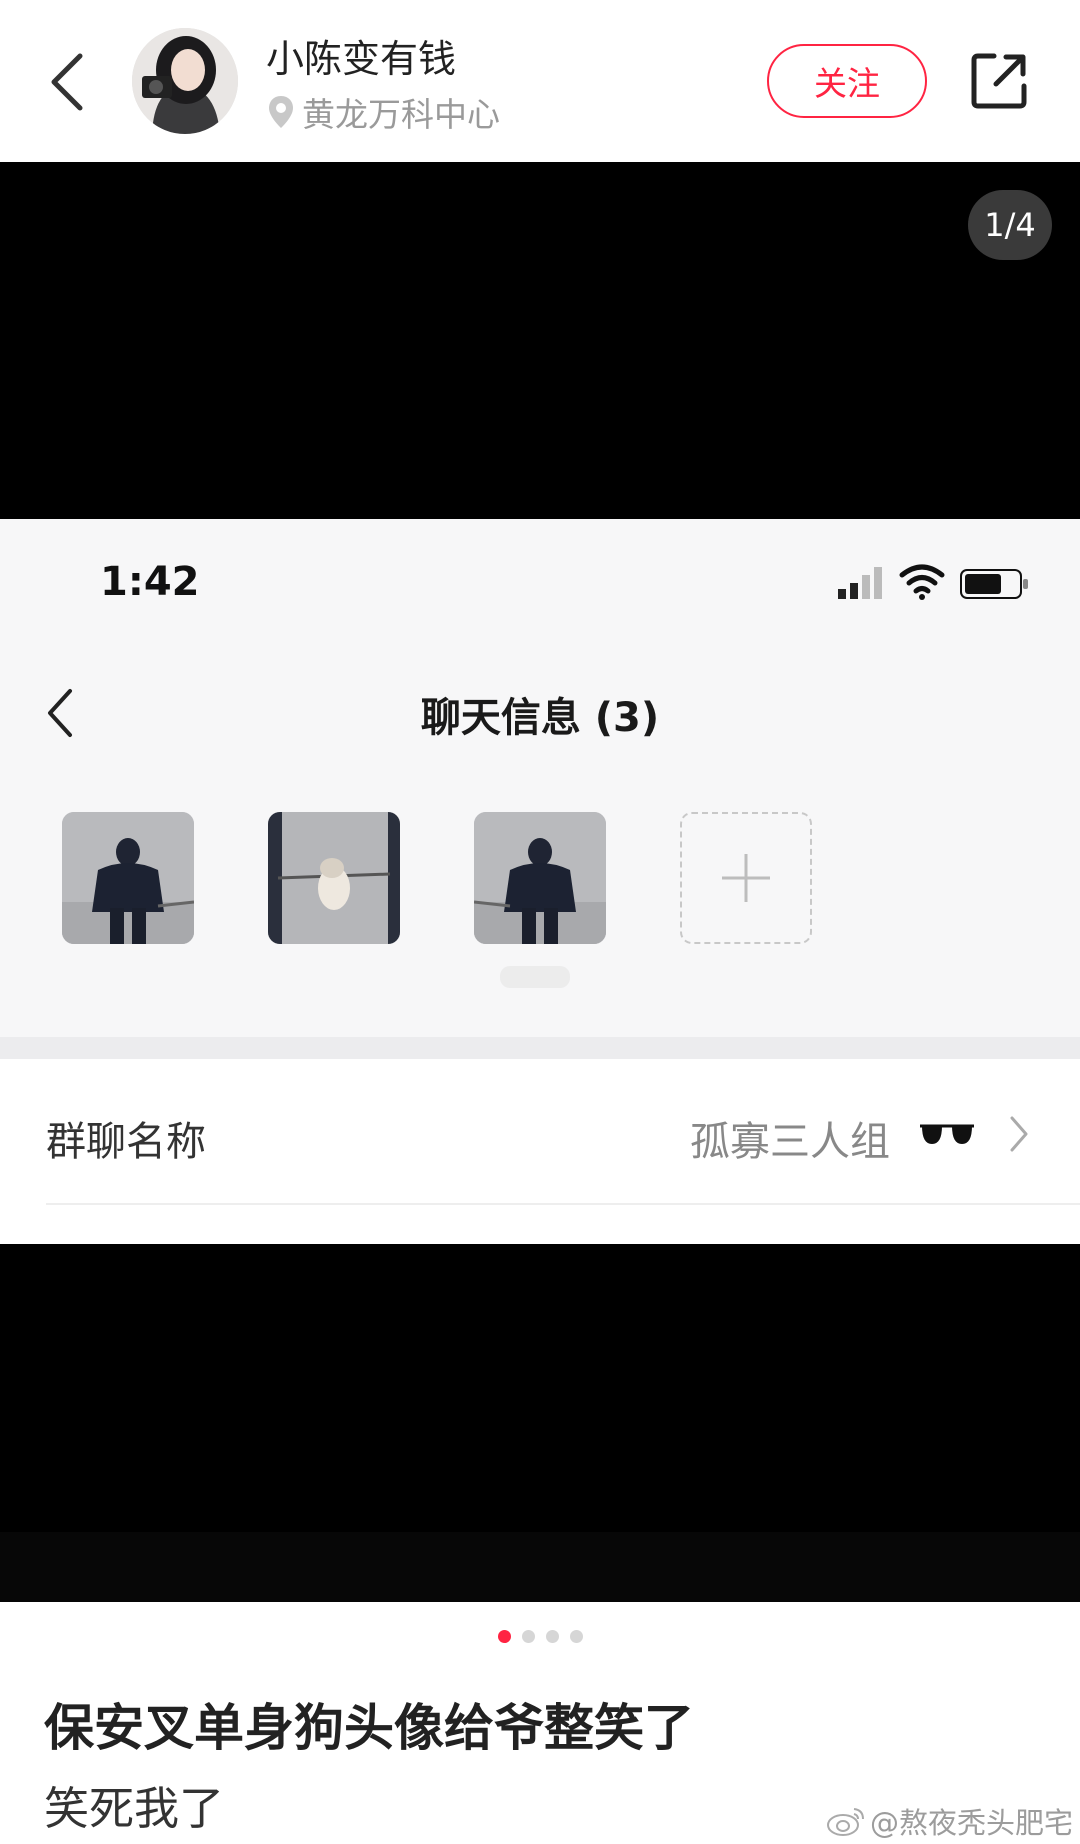 Image resolution: width=1080 pixels, height=1844 pixels. Describe the element at coordinates (369, 1728) in the screenshot. I see `post-title: 保安叉单身狗头像给爷整笑了` at that location.